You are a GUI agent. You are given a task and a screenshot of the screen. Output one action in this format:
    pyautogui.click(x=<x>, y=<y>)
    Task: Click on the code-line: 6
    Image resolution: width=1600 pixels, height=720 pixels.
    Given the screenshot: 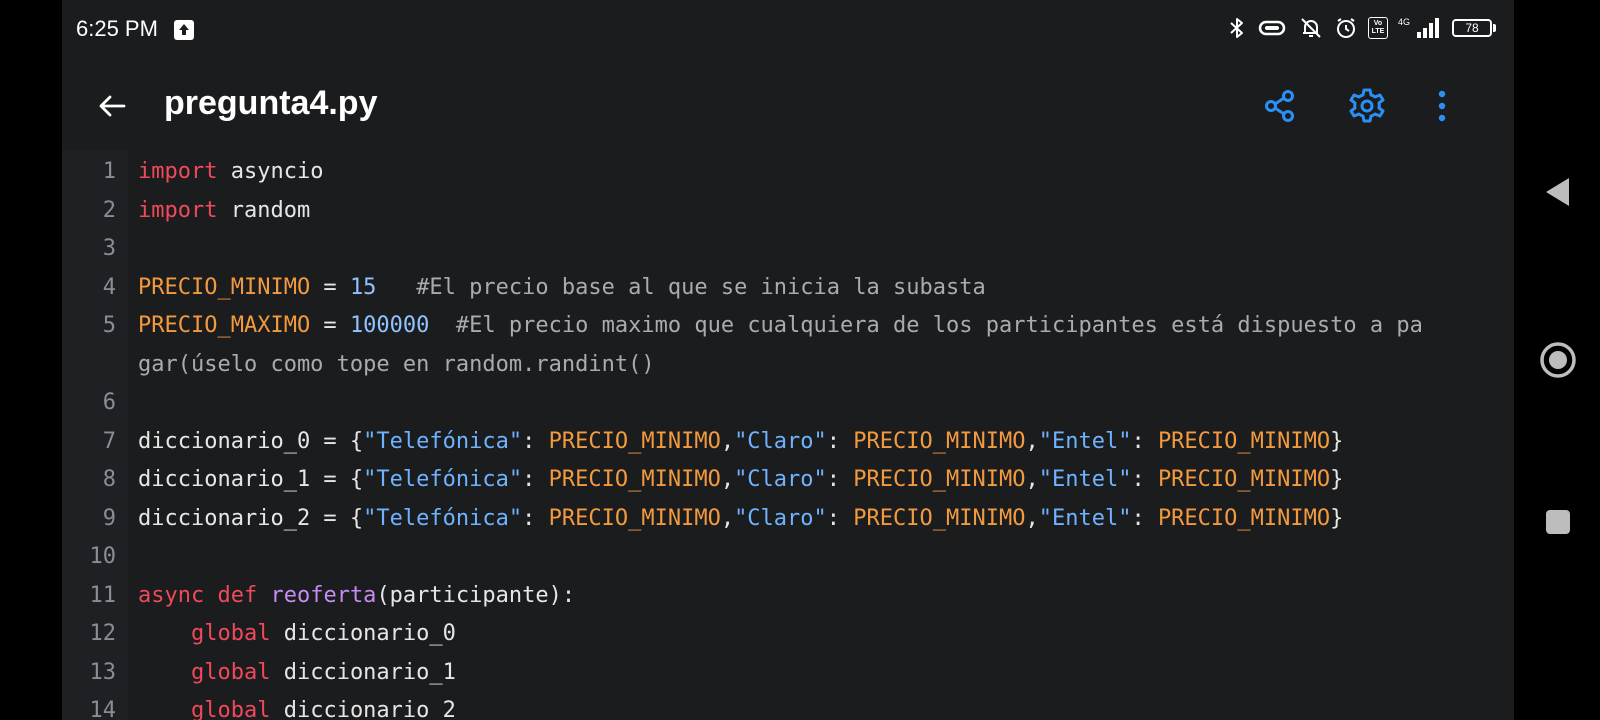 What is the action you would take?
    pyautogui.click(x=788, y=403)
    